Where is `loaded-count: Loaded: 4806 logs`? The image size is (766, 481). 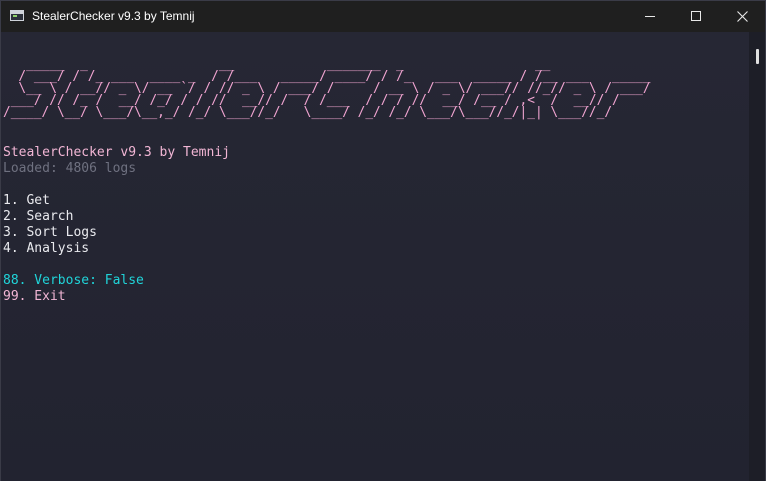 loaded-count: Loaded: 4806 logs is located at coordinates (70, 168).